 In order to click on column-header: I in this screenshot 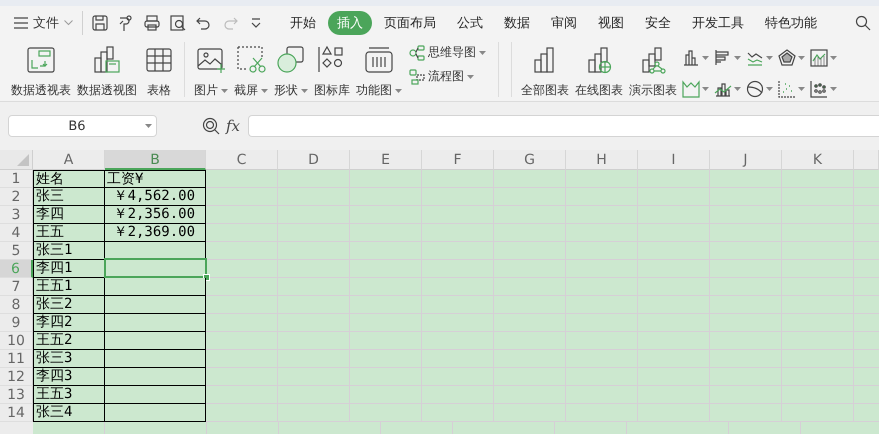, I will do `click(674, 160)`.